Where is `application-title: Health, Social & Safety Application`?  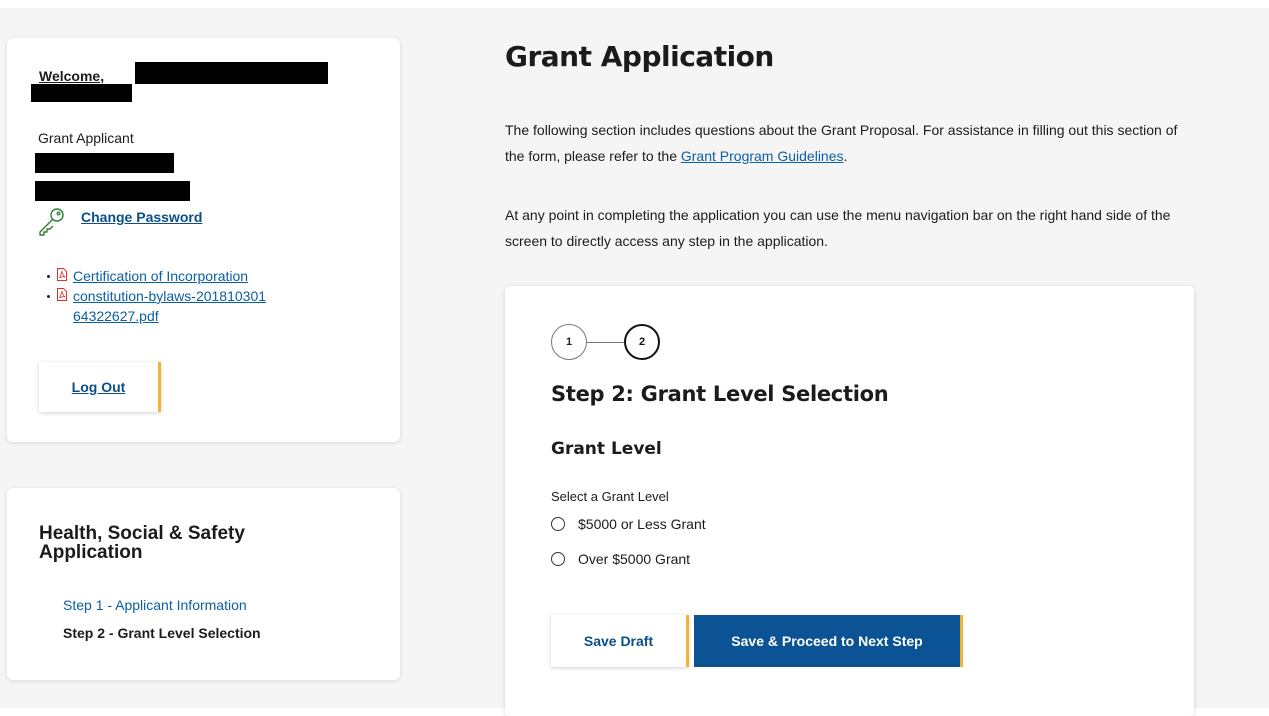
application-title: Health, Social & Safety Application is located at coordinates (142, 543).